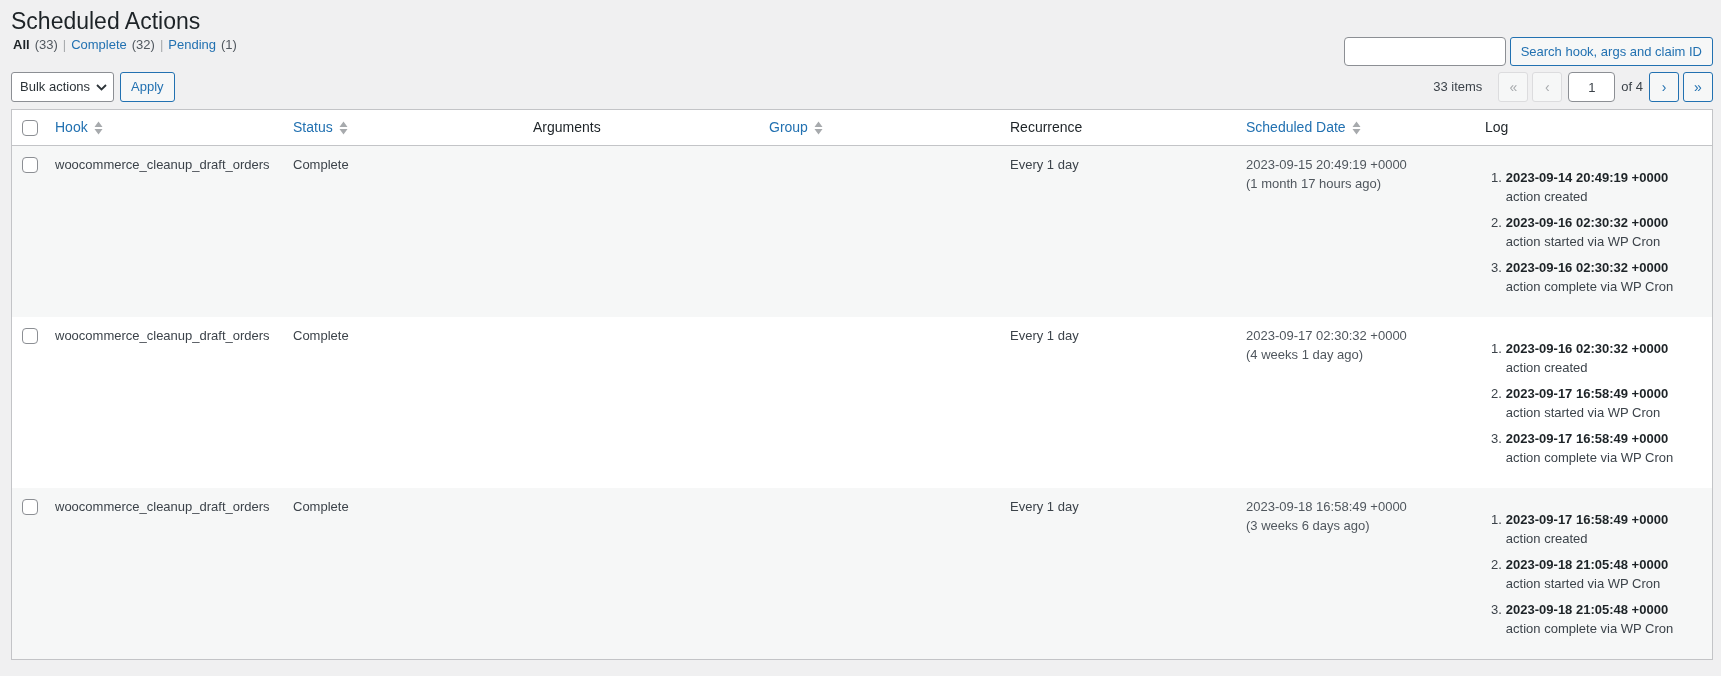  I want to click on search-button: Search hook, args and claim ID, so click(1611, 51).